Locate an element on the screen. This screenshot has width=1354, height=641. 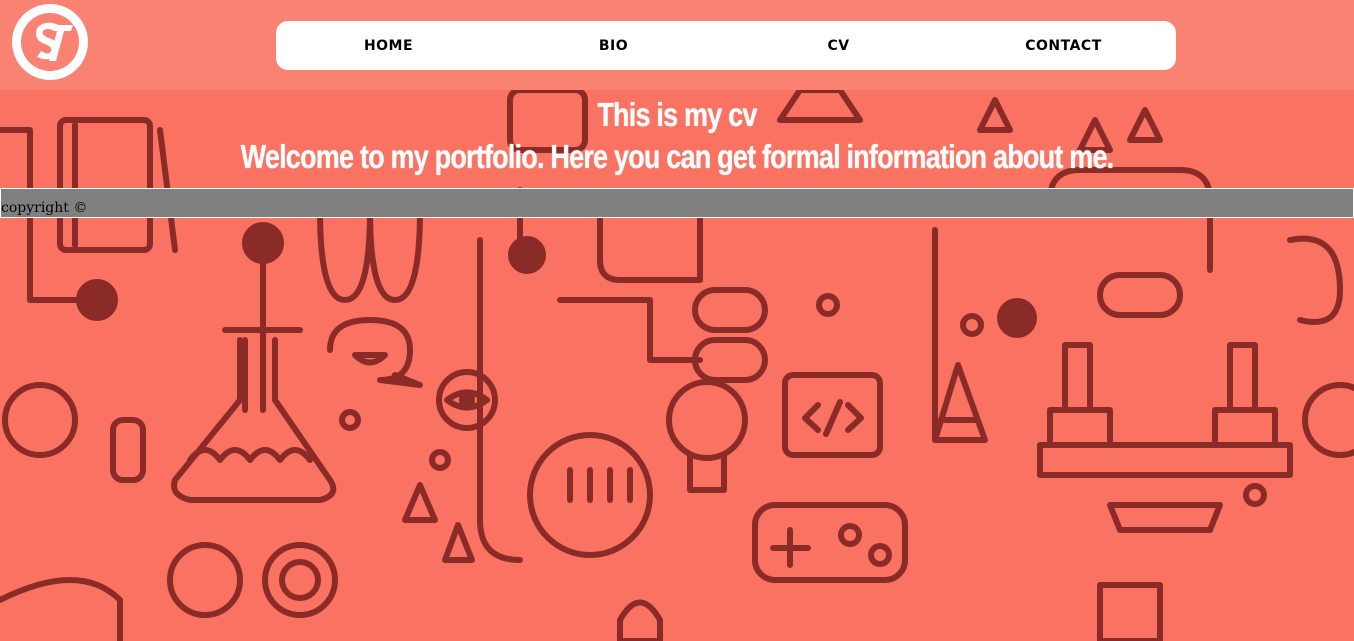
main-navigation: HOME BIO CV CONTACT is located at coordinates (726, 45).